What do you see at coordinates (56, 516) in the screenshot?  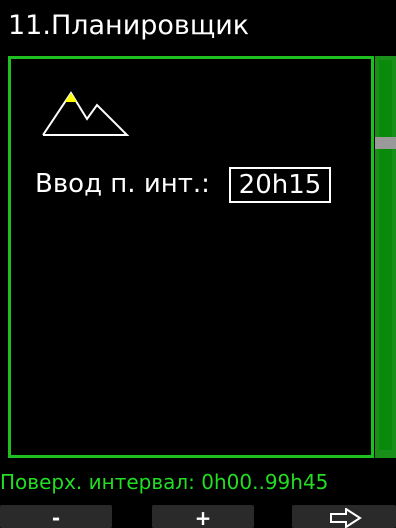 I see `decrease-button: -` at bounding box center [56, 516].